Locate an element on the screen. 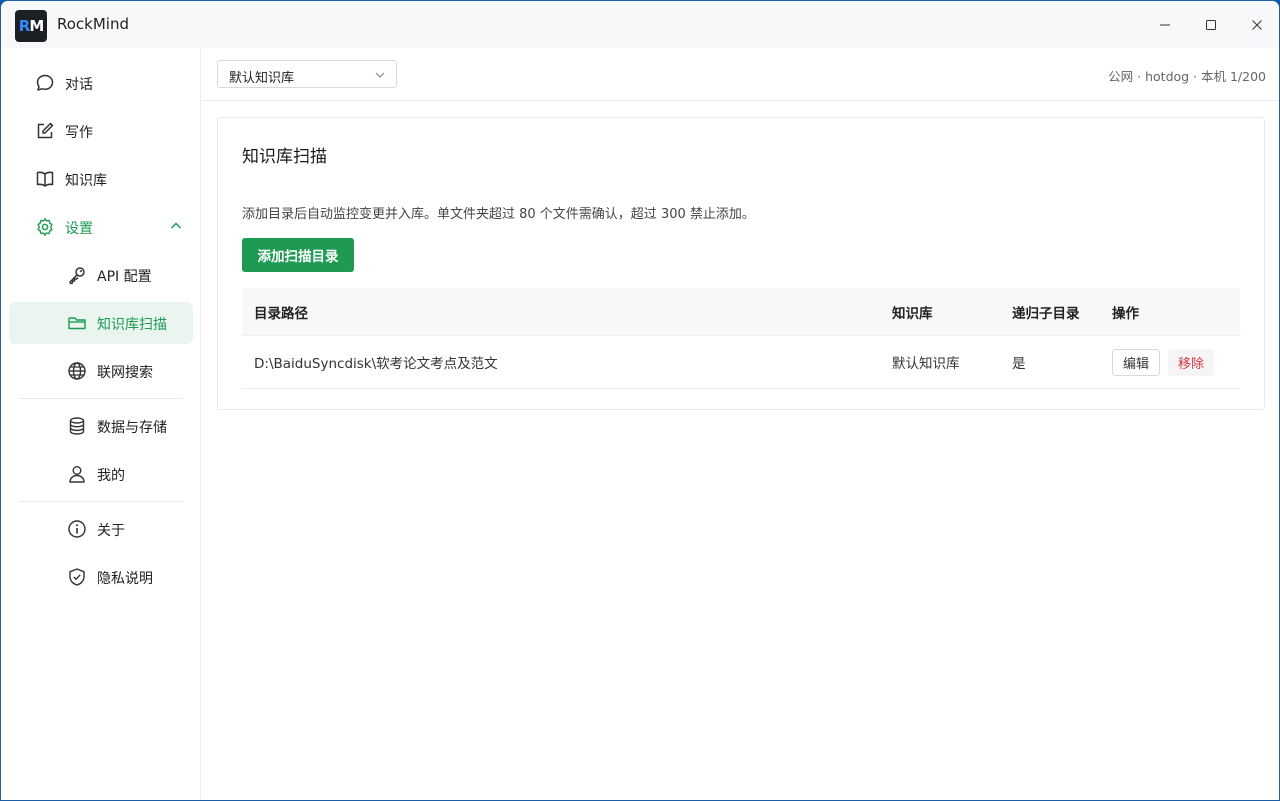 Image resolution: width=1280 pixels, height=801 pixels. sidebar-item-label: 写作 is located at coordinates (79, 133).